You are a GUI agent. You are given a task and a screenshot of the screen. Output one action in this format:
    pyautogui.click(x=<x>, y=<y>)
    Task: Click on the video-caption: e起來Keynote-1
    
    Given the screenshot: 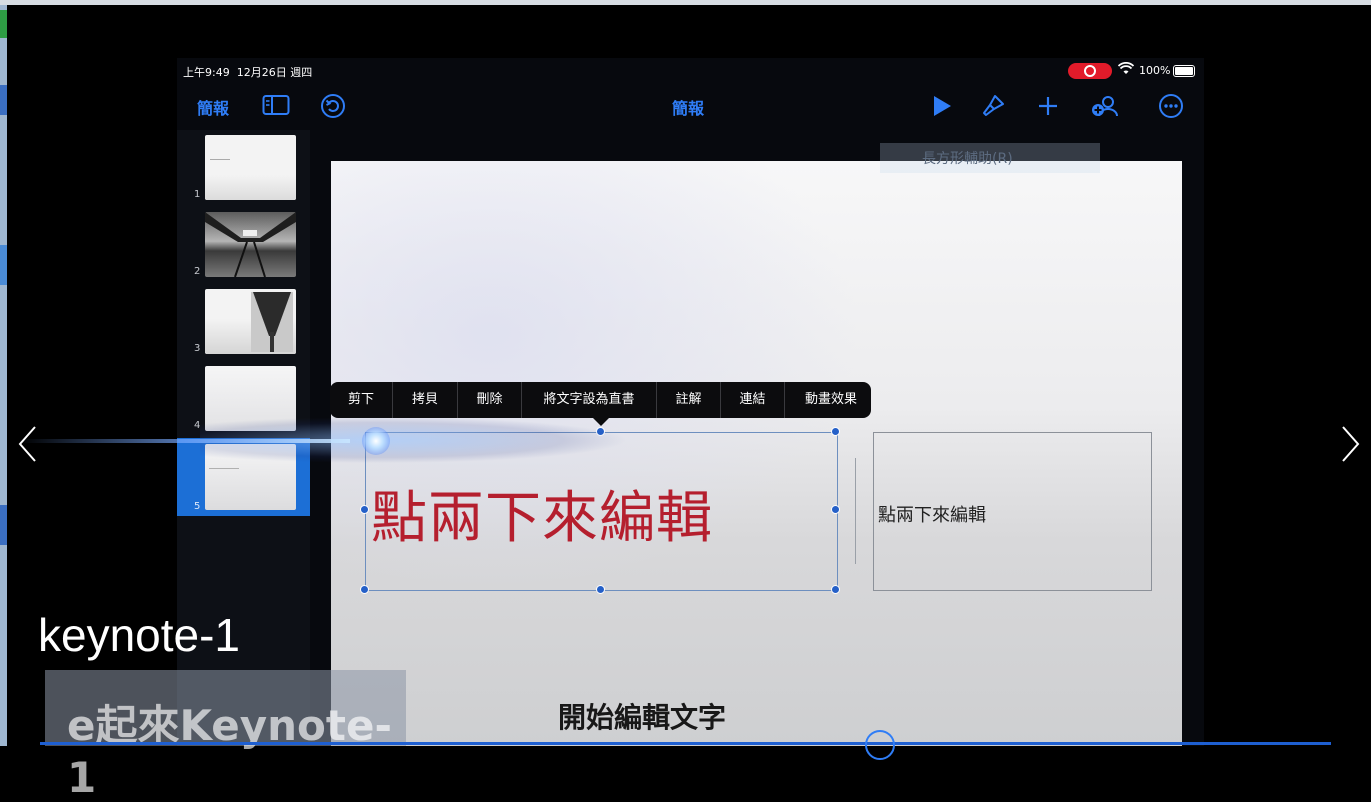 What is the action you would take?
    pyautogui.click(x=229, y=751)
    